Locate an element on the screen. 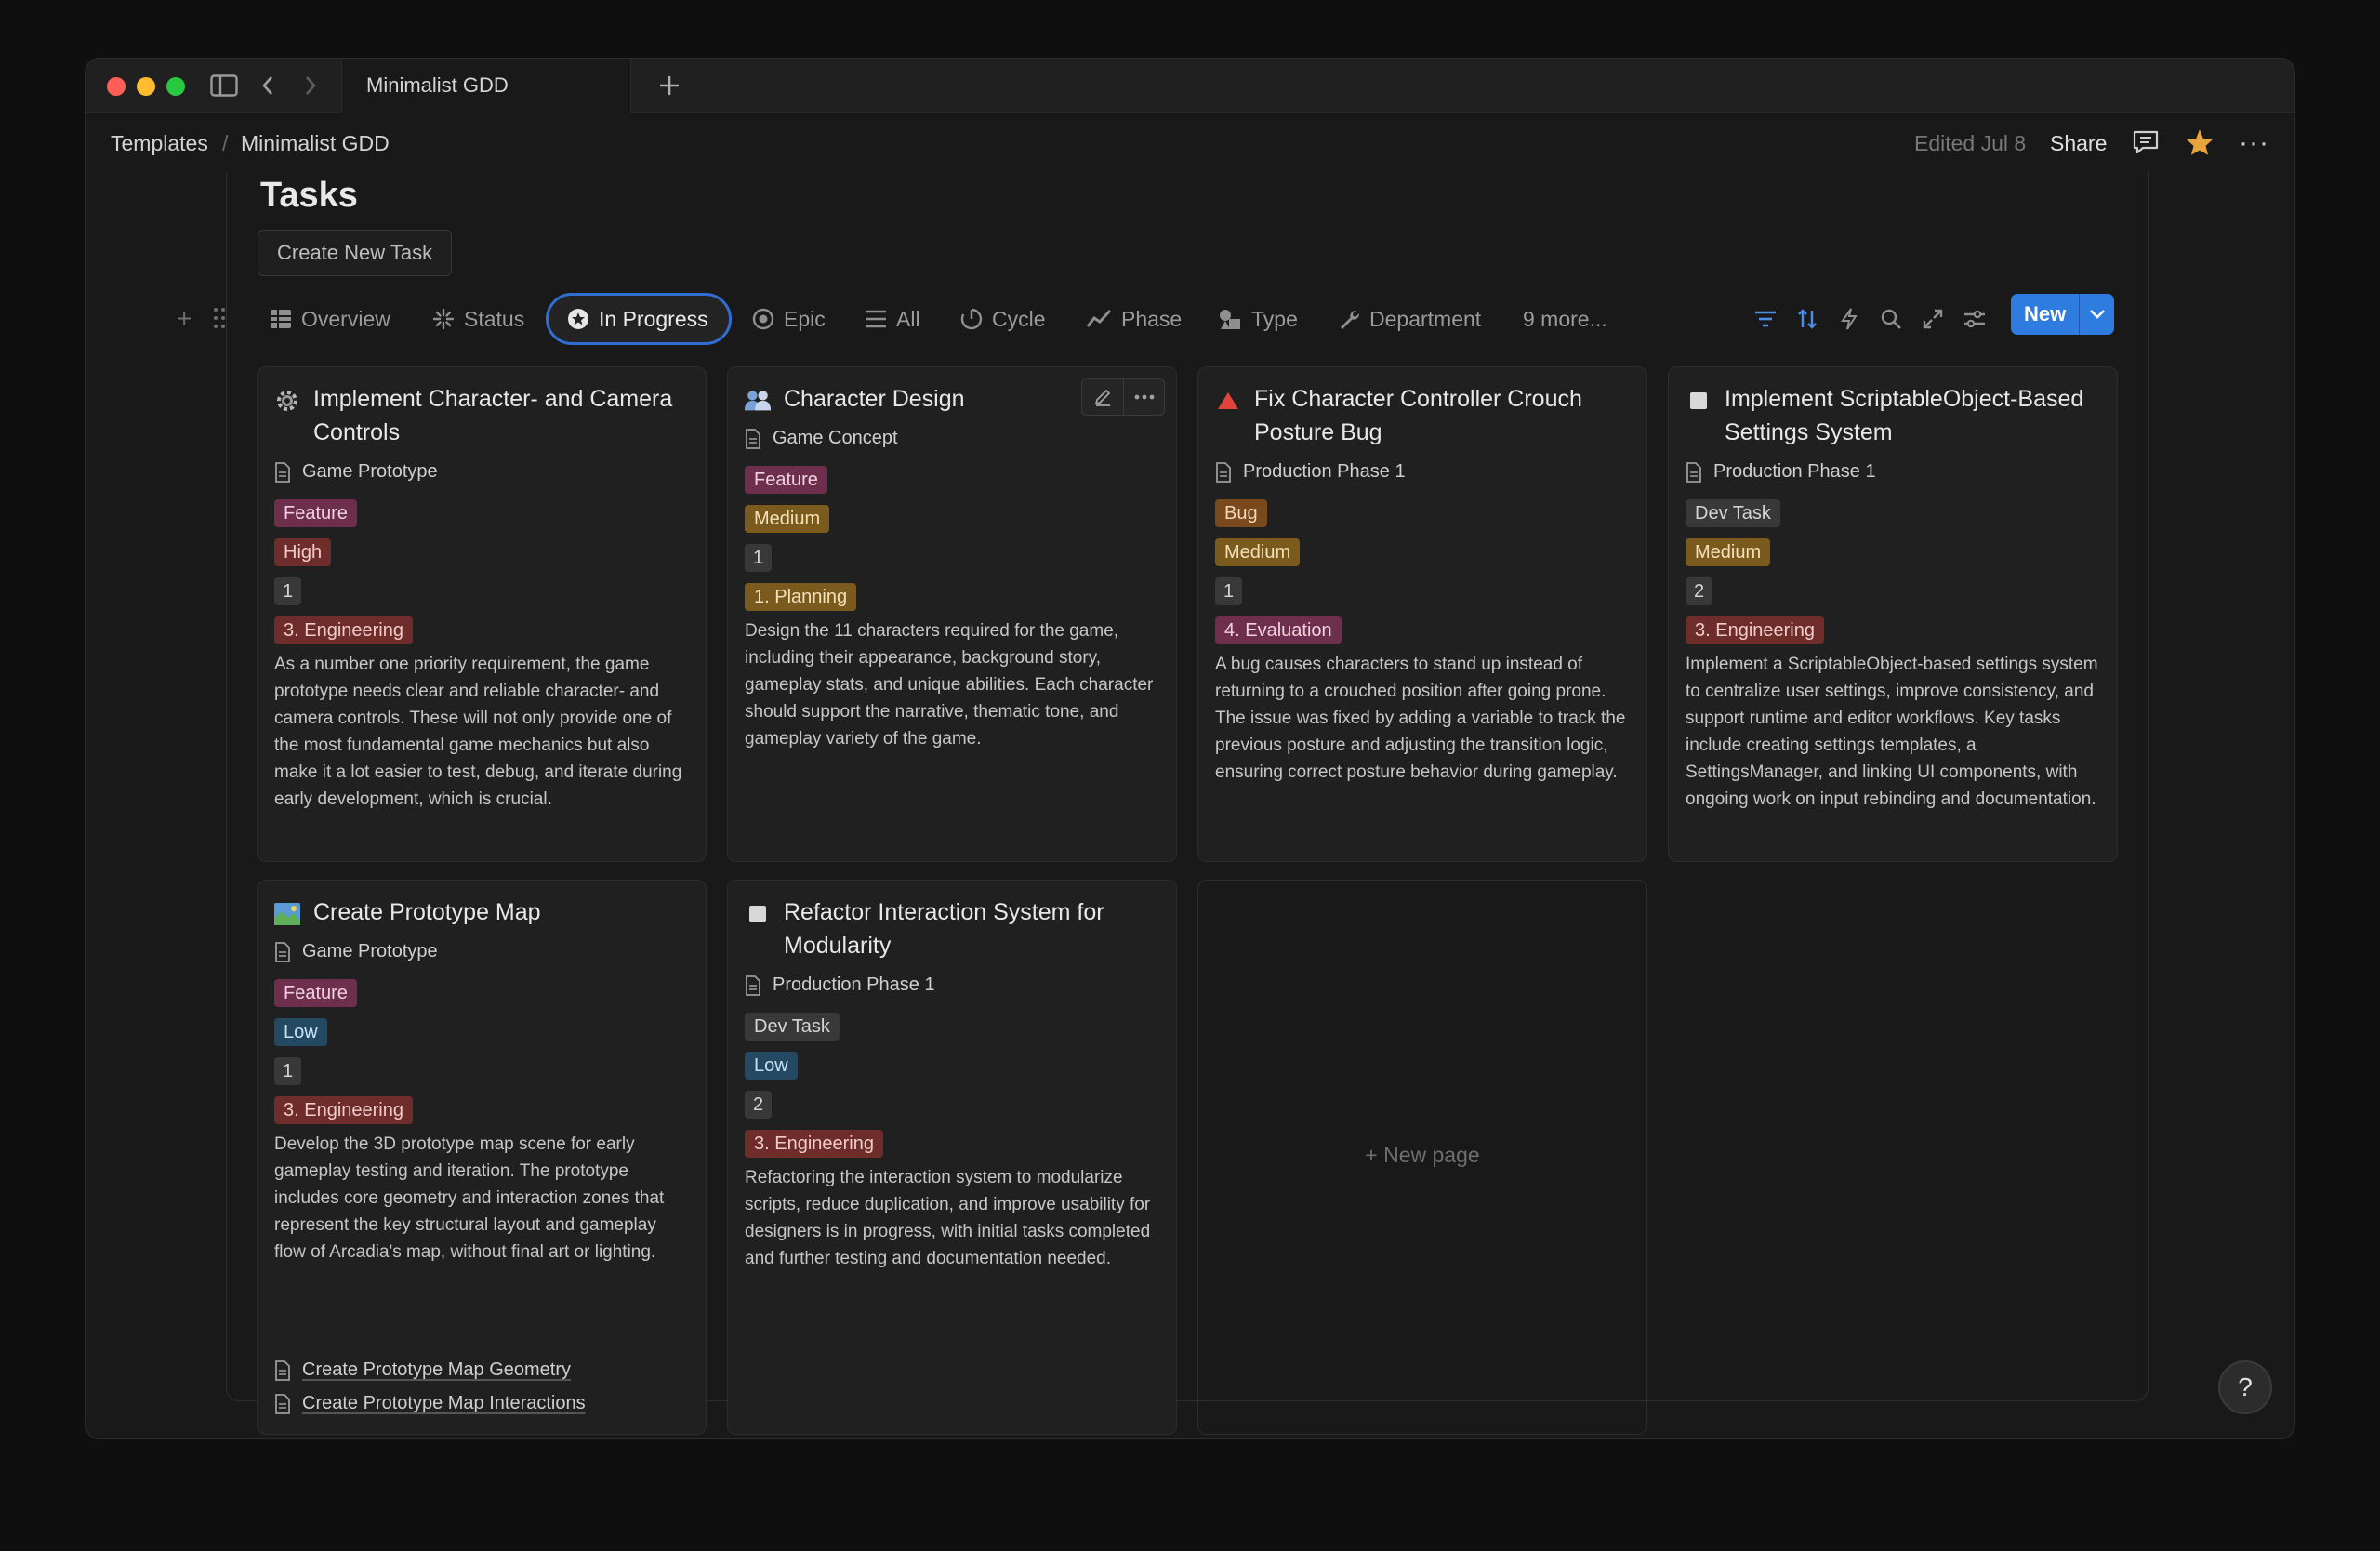 The image size is (2380, 1551). tab-all: All is located at coordinates (892, 319).